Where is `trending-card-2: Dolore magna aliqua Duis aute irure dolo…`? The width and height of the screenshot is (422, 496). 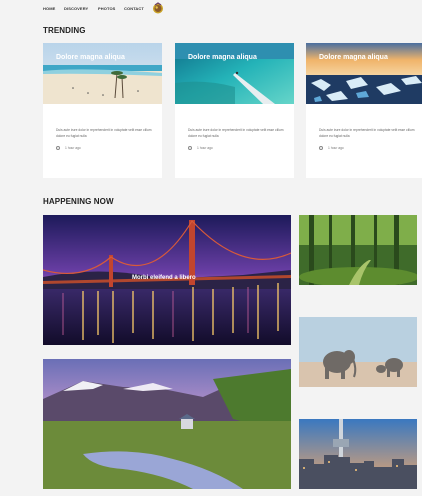
trending-card-2: Dolore magna aliqua Duis aute irure dolo… is located at coordinates (234, 110).